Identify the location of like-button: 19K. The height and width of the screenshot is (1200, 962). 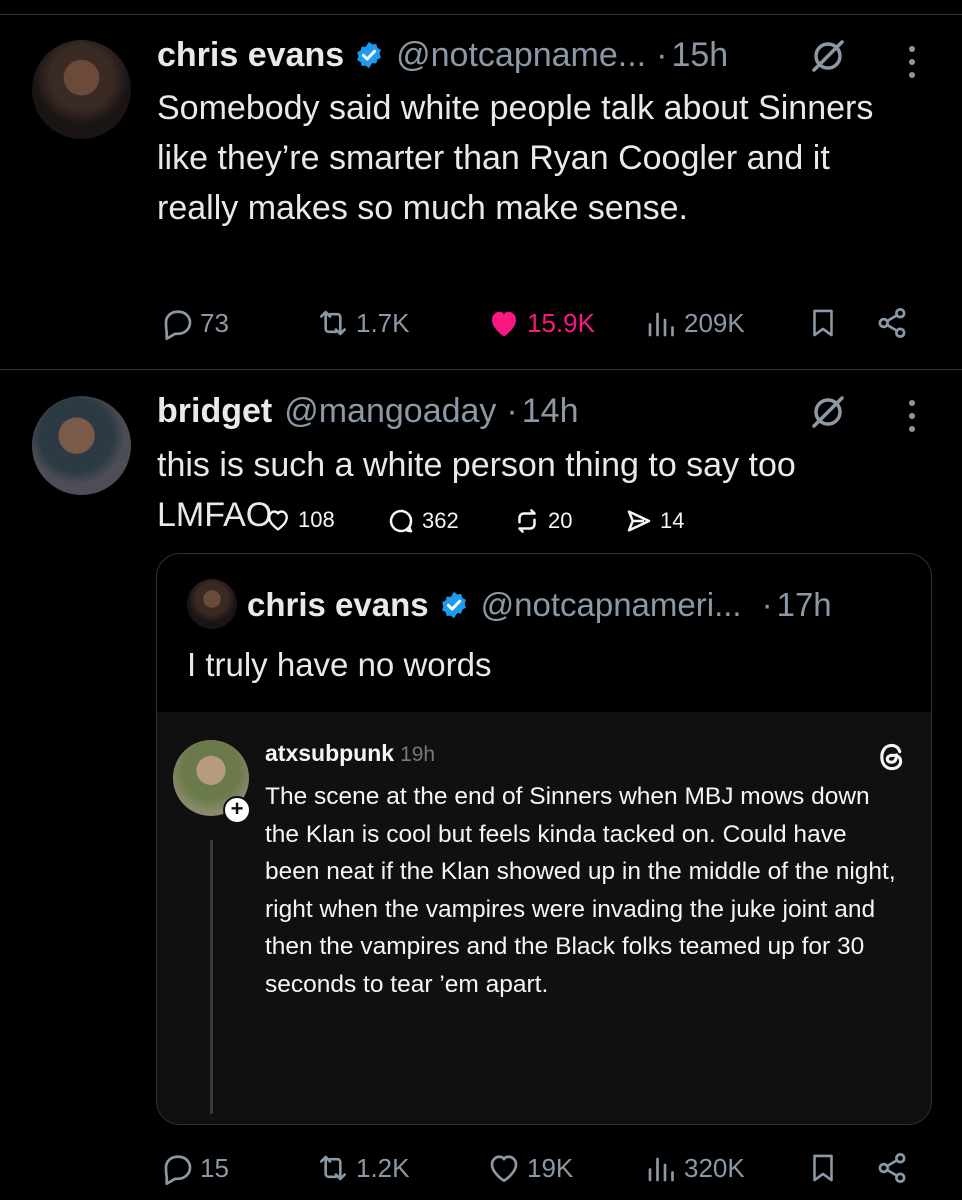
(529, 1168).